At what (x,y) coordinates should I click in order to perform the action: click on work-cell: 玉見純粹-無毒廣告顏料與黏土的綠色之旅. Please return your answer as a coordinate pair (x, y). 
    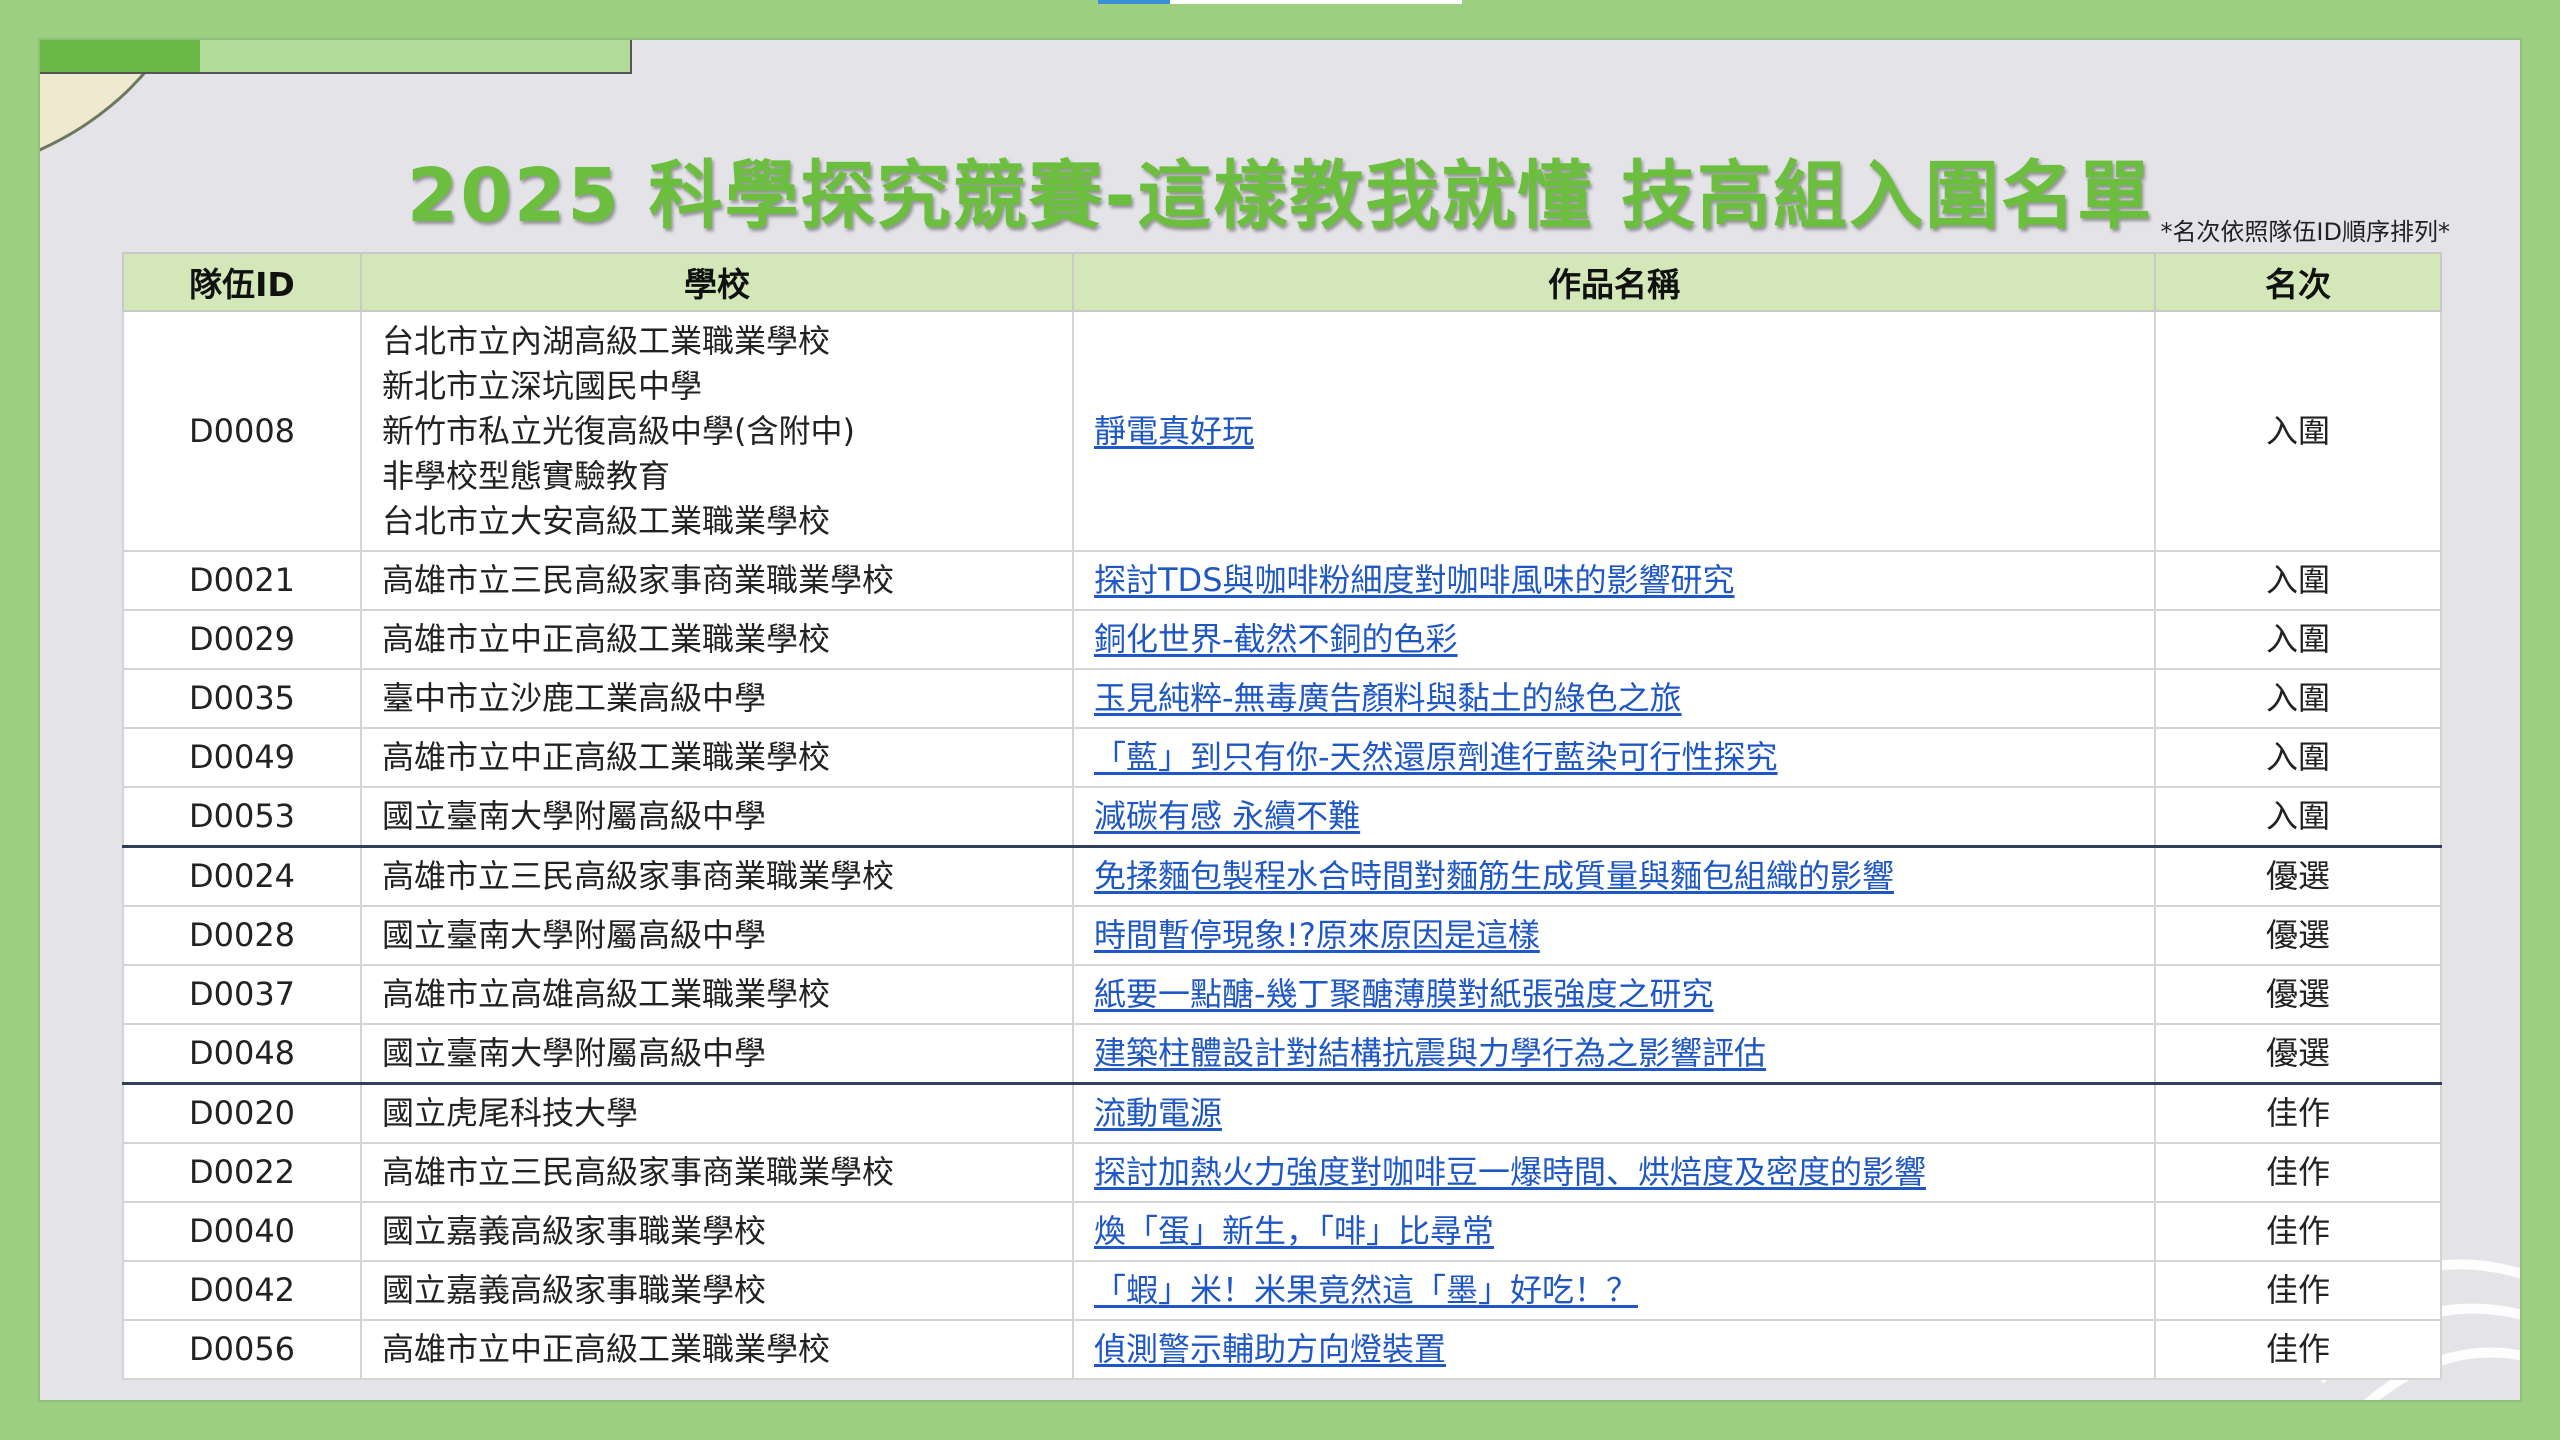
    Looking at the image, I should click on (1614, 698).